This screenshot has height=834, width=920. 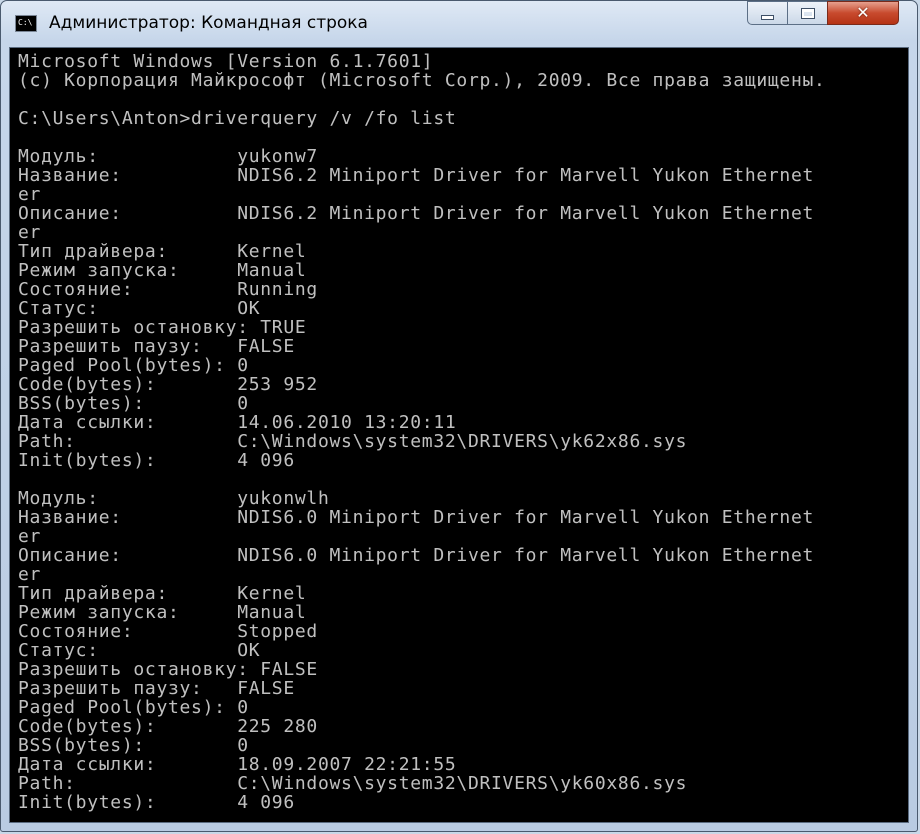 What do you see at coordinates (174, 498) in the screenshot?
I see `console-line: Модуль: yukonwlh` at bounding box center [174, 498].